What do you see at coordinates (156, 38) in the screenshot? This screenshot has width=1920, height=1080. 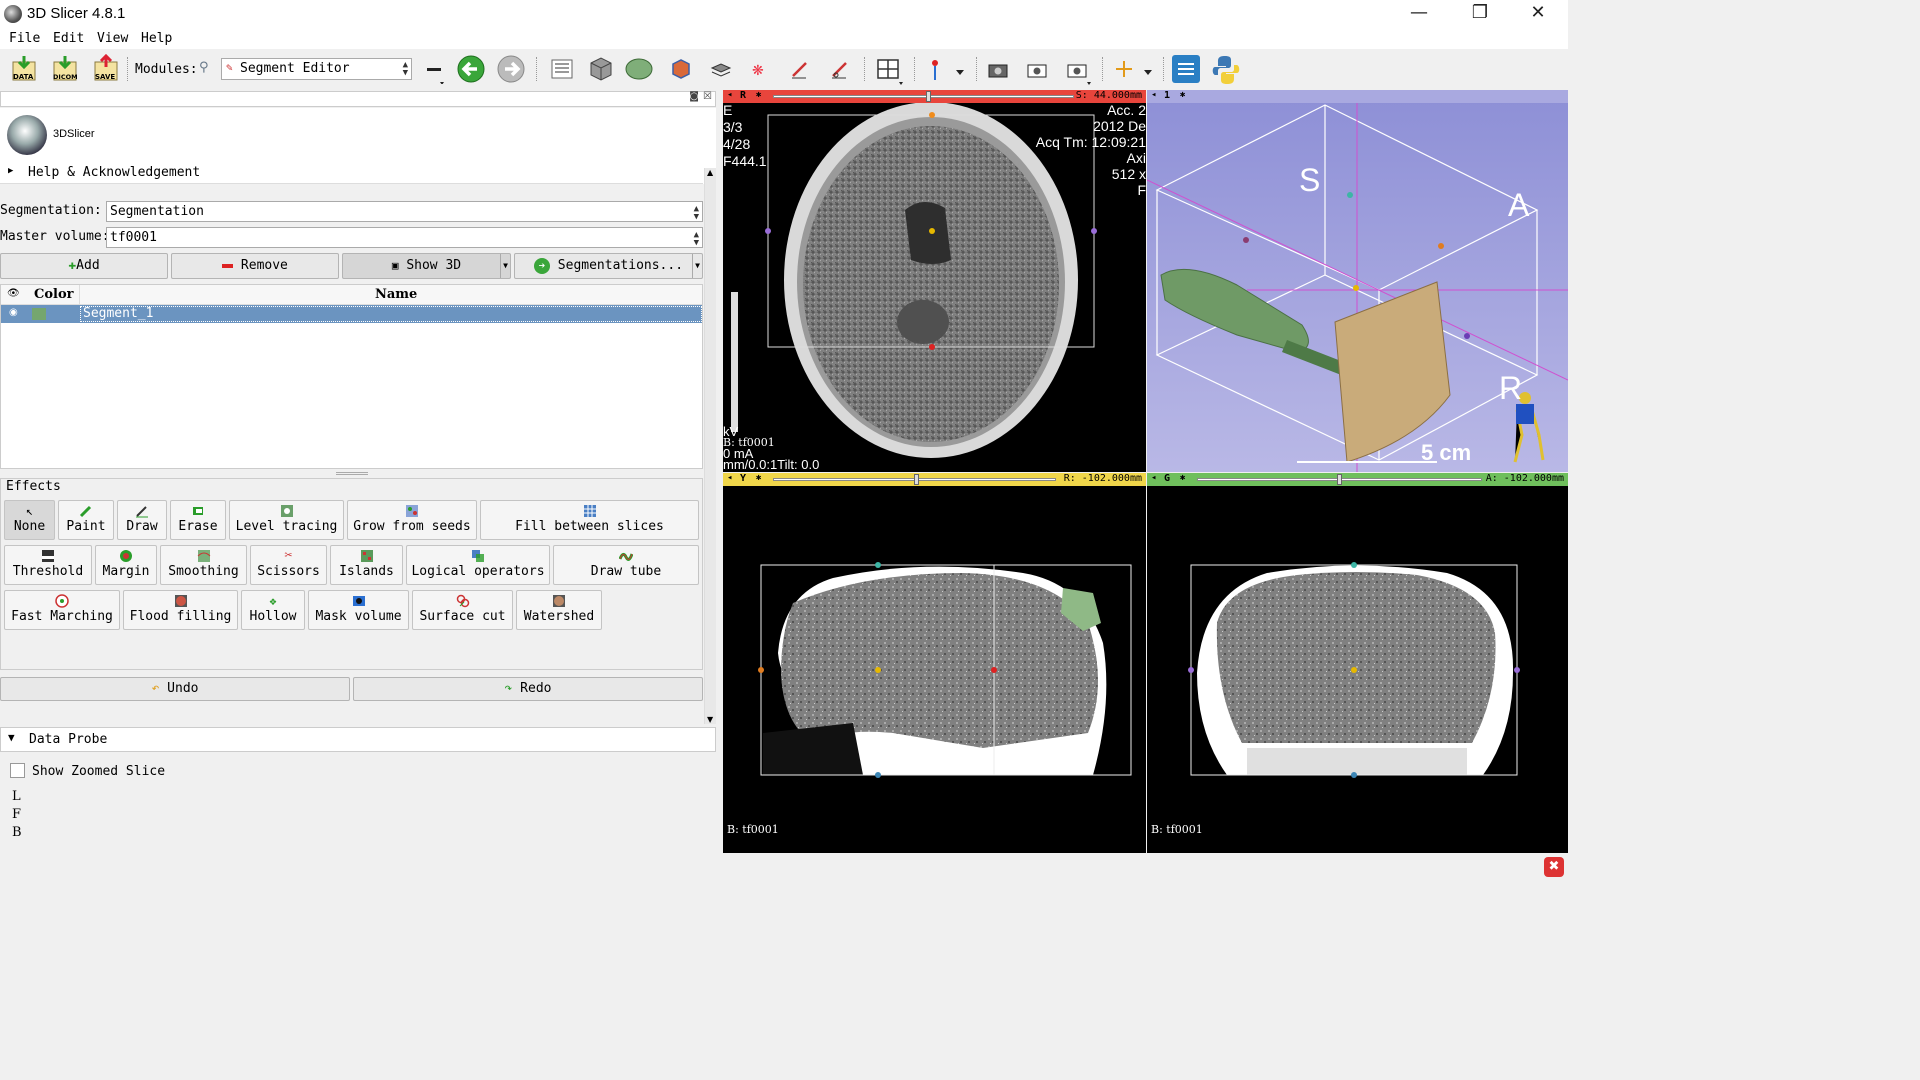 I see `menu-help: Help` at bounding box center [156, 38].